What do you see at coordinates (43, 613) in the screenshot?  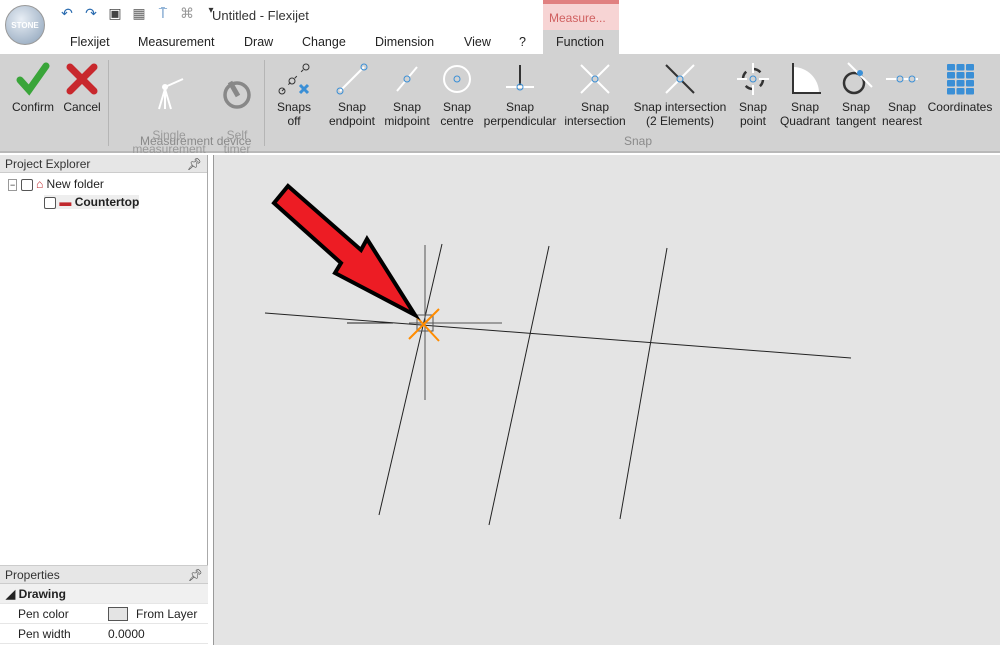 I see `property-name: Pen color` at bounding box center [43, 613].